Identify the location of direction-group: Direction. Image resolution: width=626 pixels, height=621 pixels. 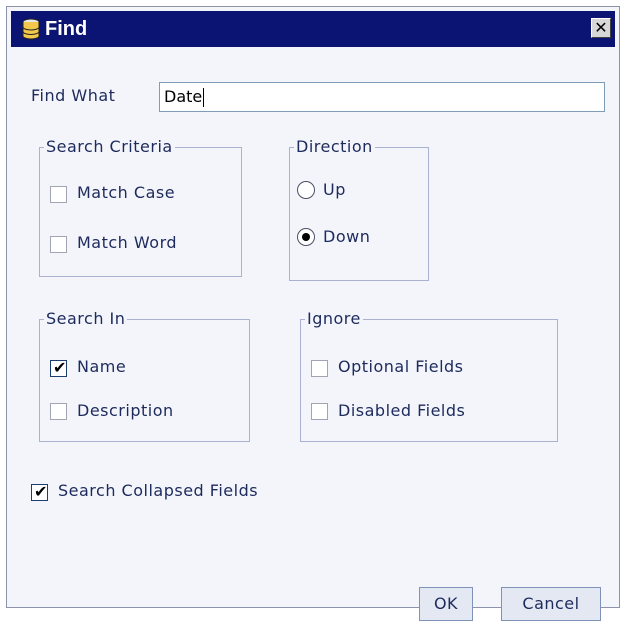
(359, 209).